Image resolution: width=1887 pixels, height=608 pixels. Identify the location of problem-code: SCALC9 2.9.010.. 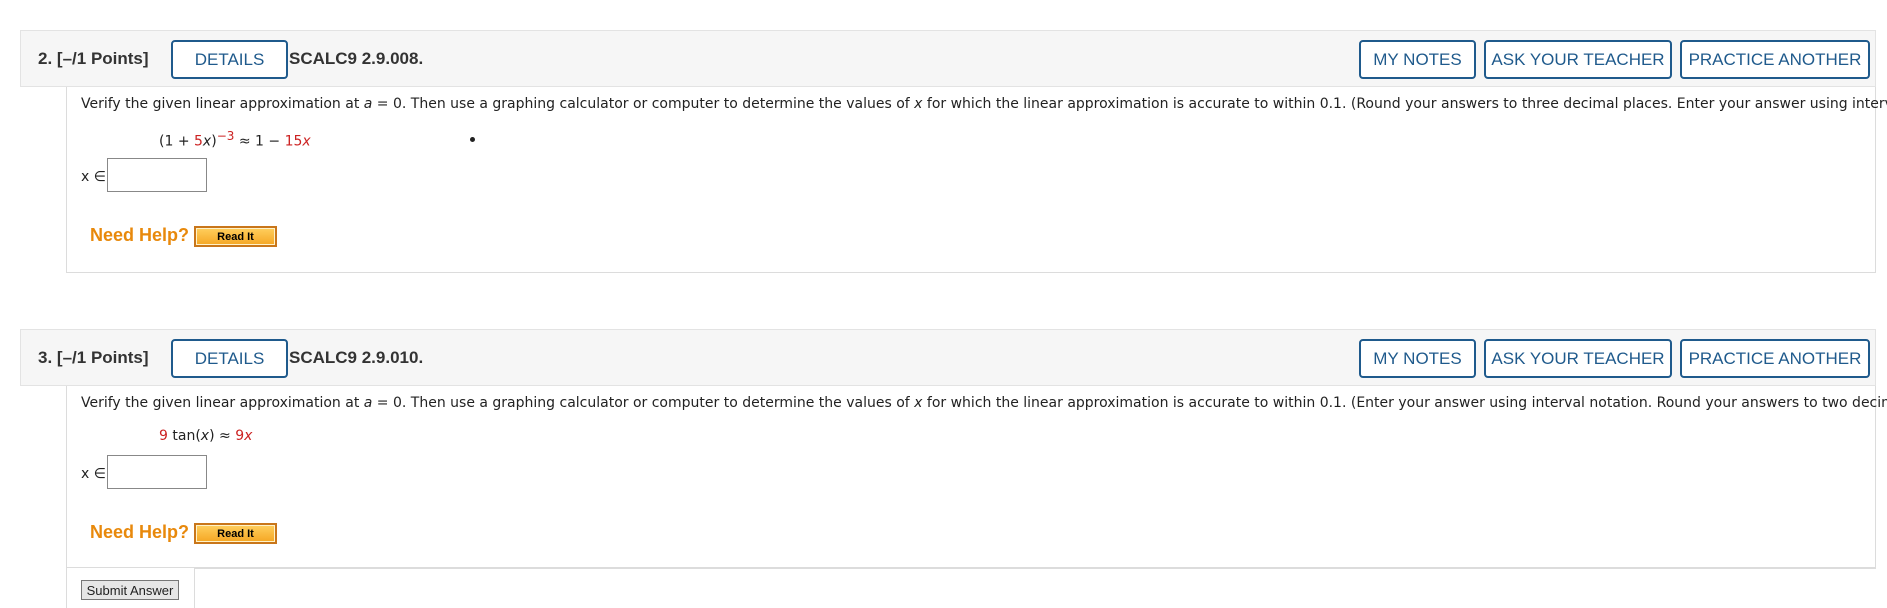
(356, 357).